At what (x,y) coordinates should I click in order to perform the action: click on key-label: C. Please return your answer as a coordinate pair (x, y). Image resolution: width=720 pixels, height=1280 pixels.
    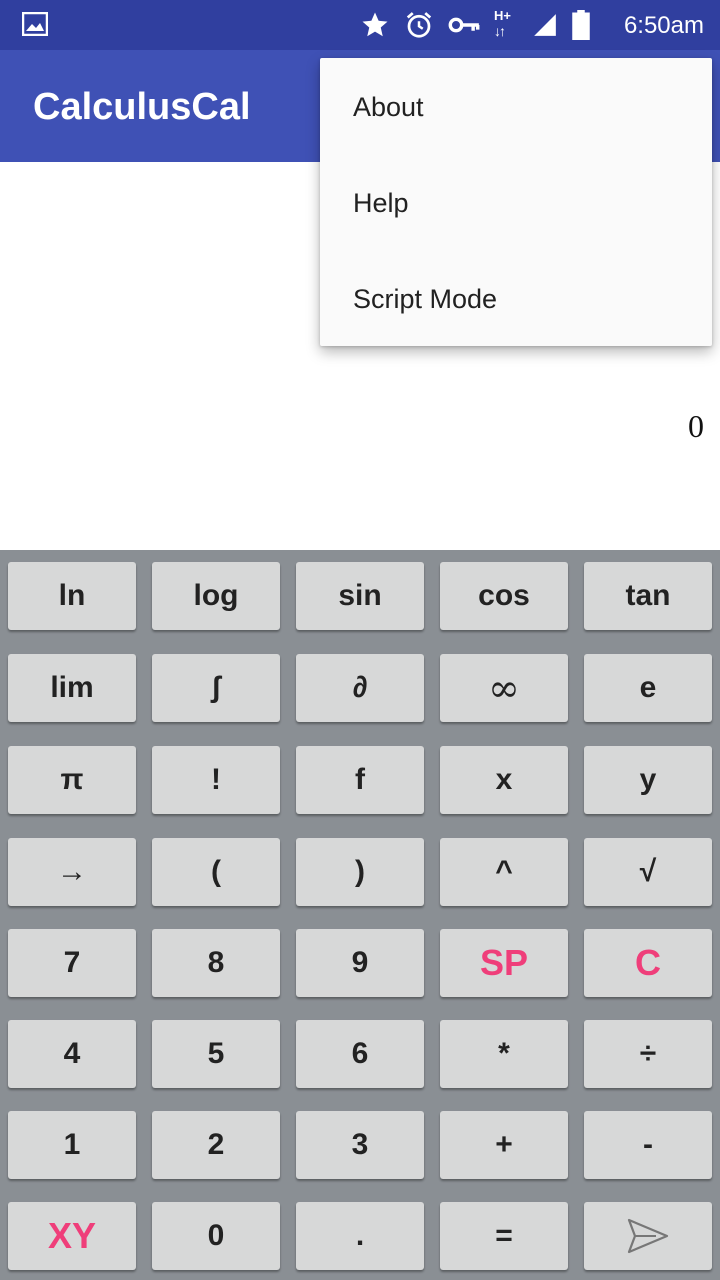
    Looking at the image, I should click on (648, 962).